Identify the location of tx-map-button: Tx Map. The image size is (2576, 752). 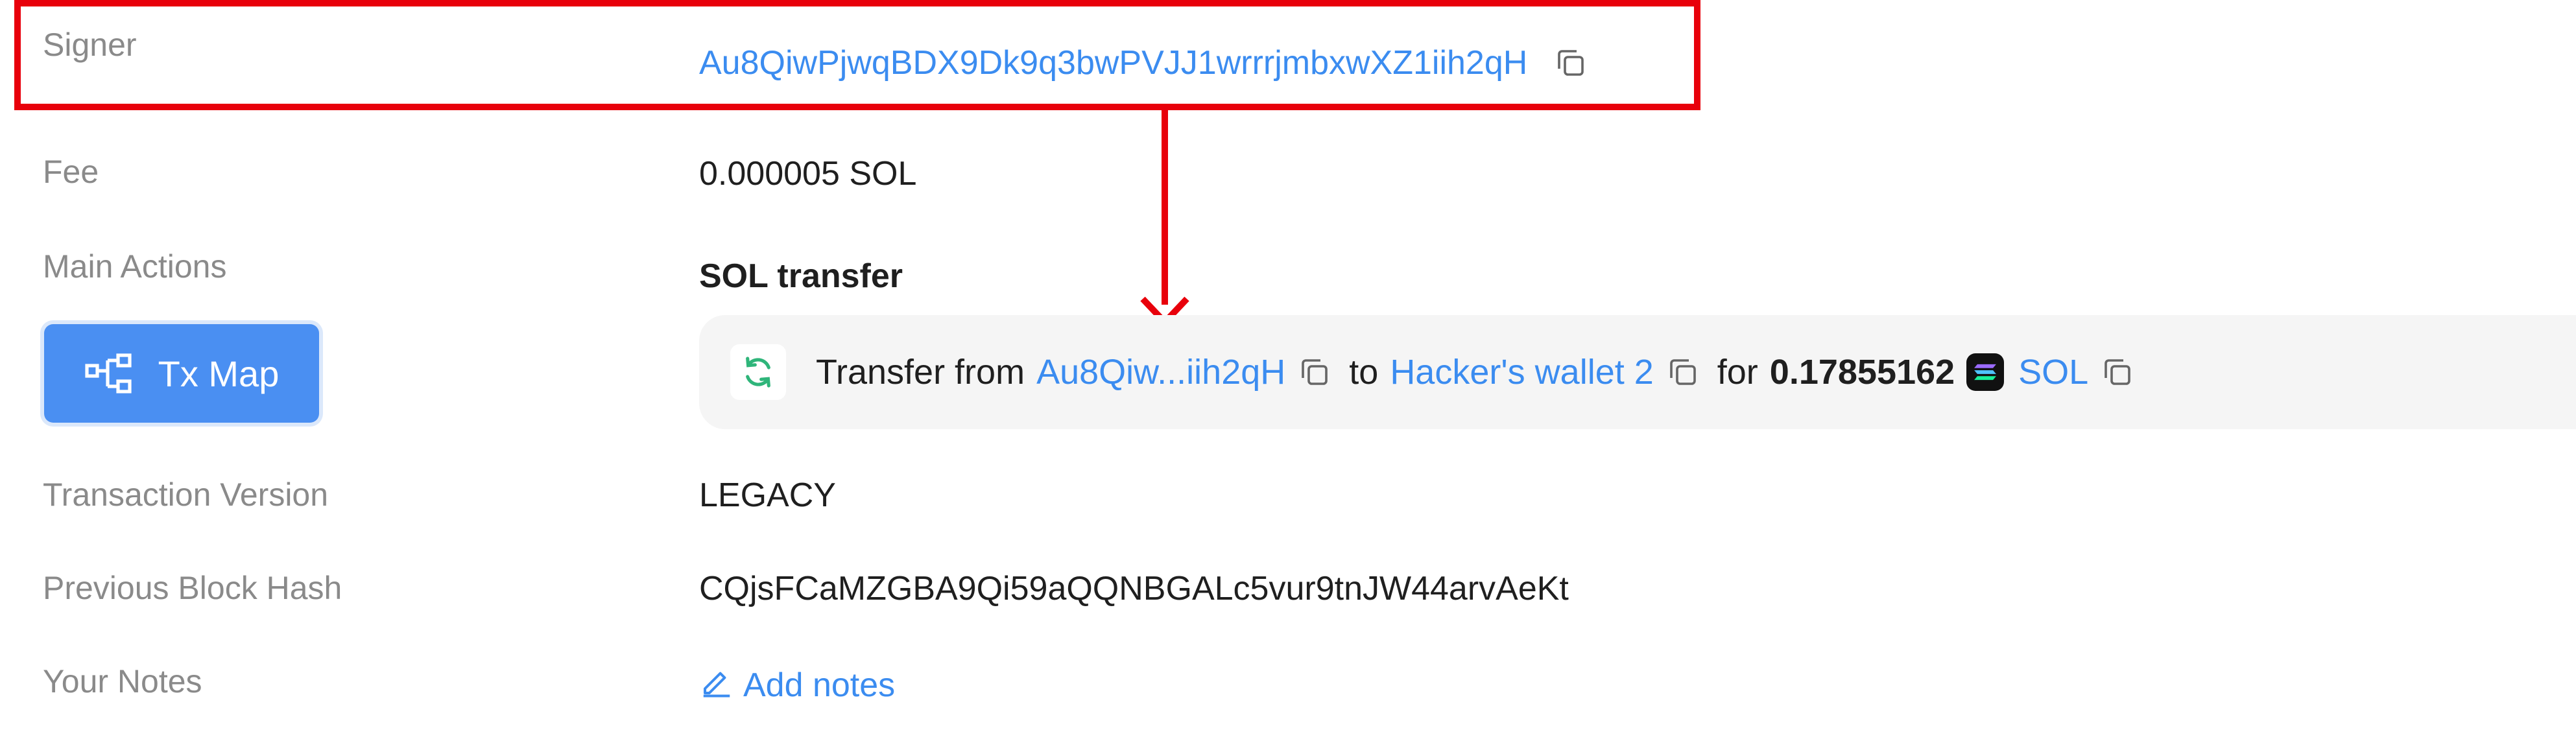
(181, 373).